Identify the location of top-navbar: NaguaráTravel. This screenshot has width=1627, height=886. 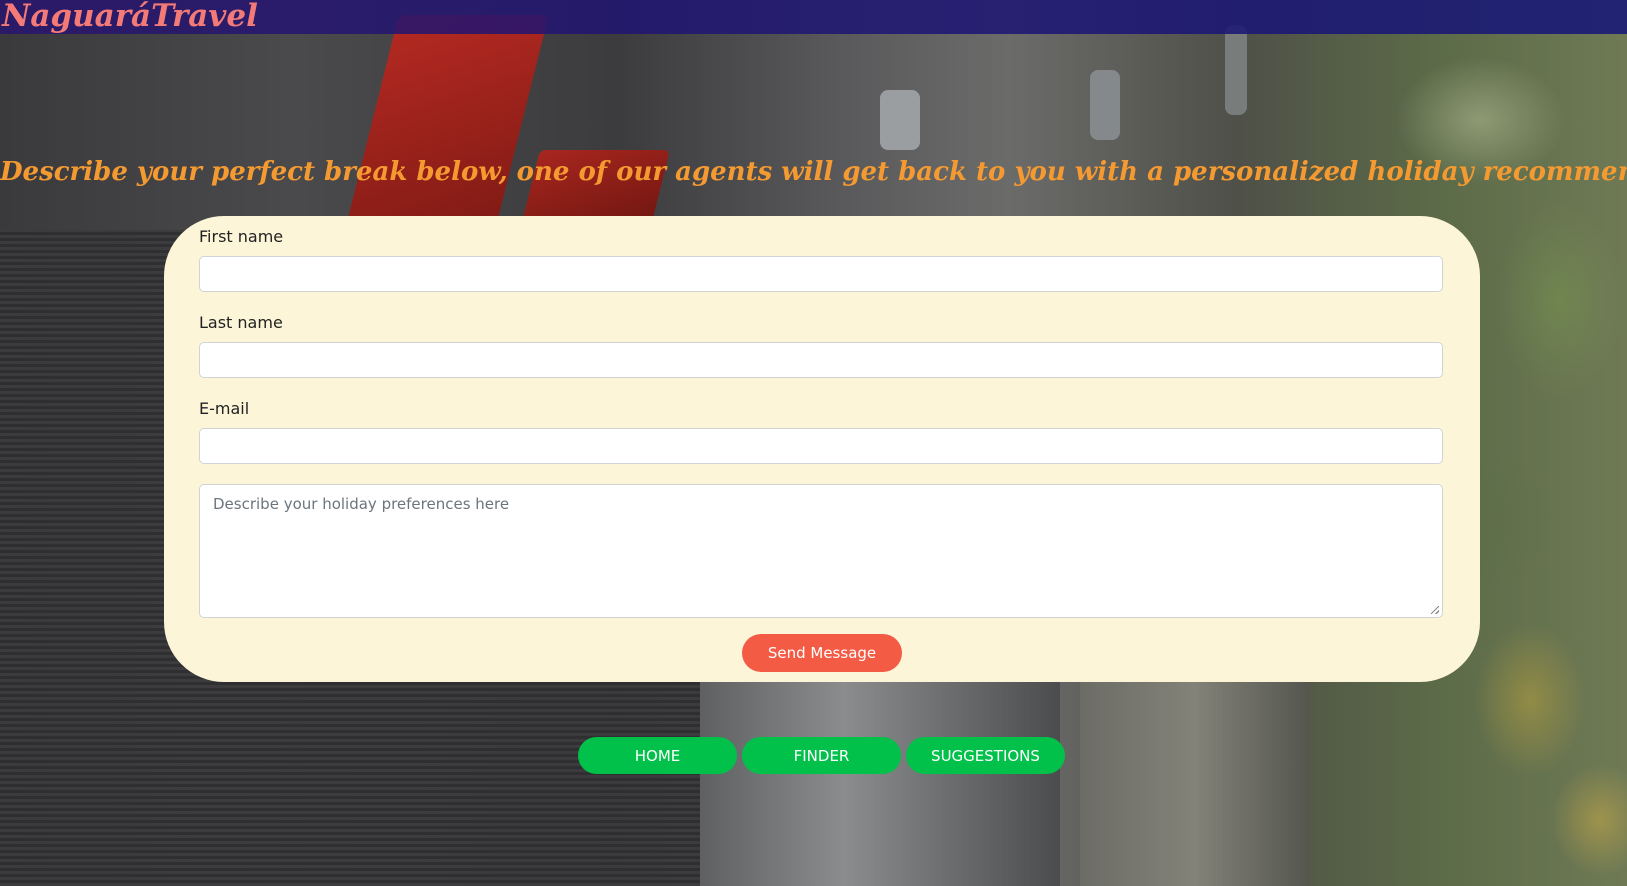
(813, 17).